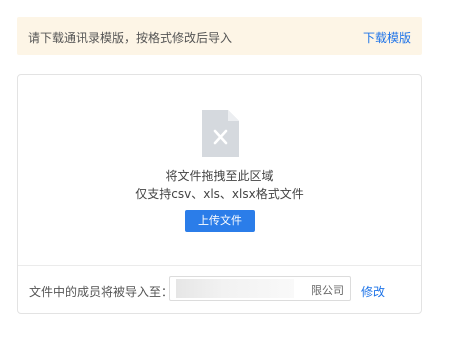 This screenshot has width=468, height=337. Describe the element at coordinates (235, 288) in the screenshot. I see `redacted-organization-name` at that location.